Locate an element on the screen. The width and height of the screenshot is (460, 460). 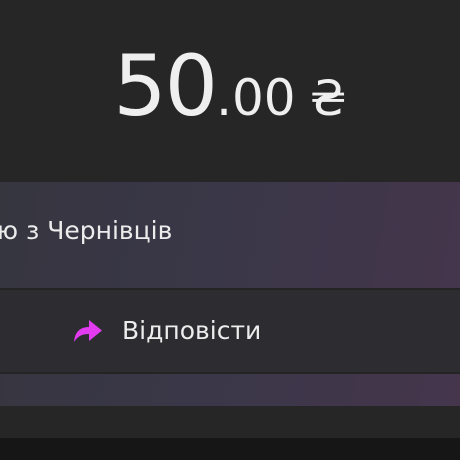
reply-label: Відповісти is located at coordinates (192, 330).